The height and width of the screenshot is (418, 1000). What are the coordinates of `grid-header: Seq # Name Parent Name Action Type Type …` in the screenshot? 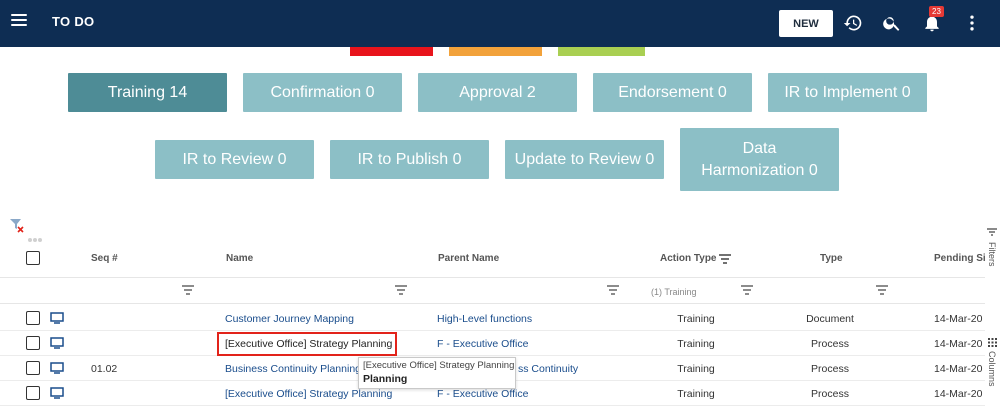 It's located at (492, 259).